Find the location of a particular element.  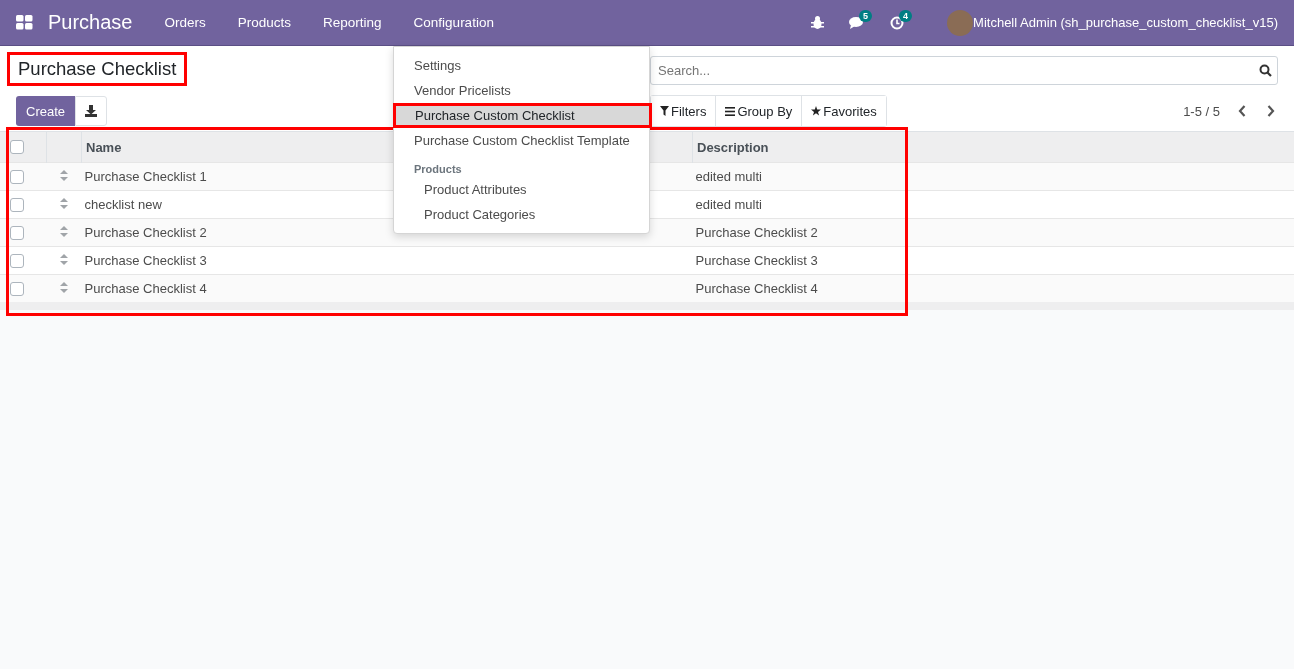

filter-icon is located at coordinates (664, 111).